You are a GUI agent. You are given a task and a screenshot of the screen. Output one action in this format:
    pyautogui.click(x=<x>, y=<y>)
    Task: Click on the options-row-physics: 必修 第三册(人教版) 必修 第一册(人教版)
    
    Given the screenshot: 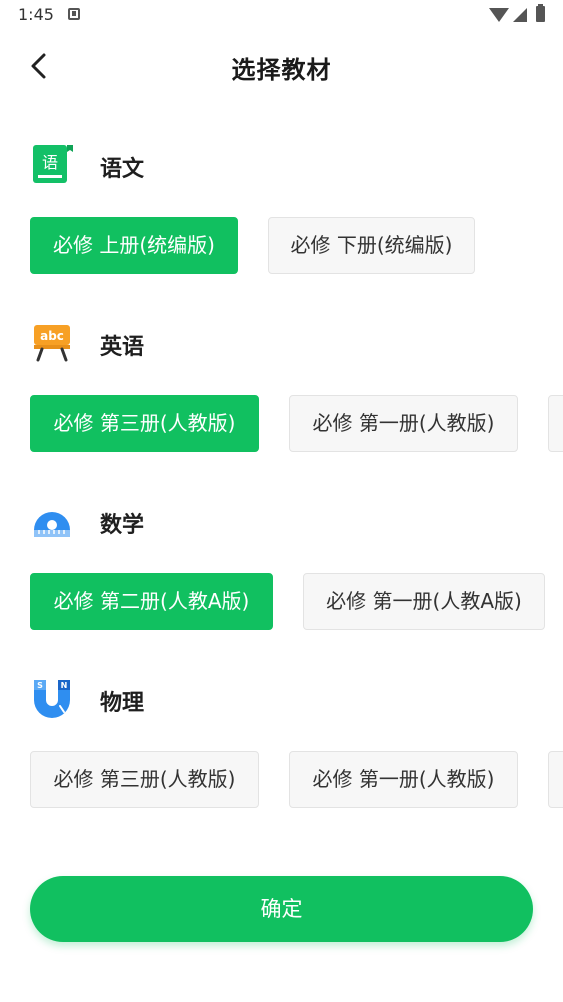 What is the action you would take?
    pyautogui.click(x=296, y=780)
    